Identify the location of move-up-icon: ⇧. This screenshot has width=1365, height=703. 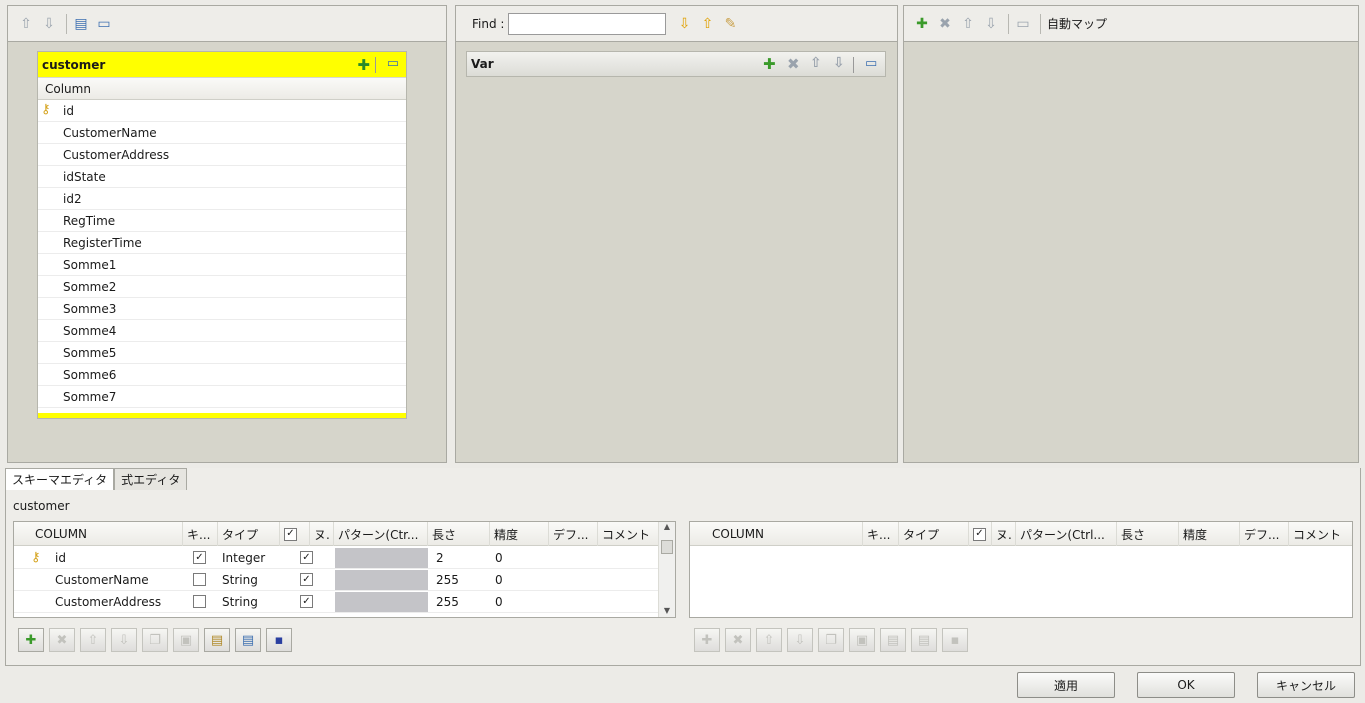
(26, 24).